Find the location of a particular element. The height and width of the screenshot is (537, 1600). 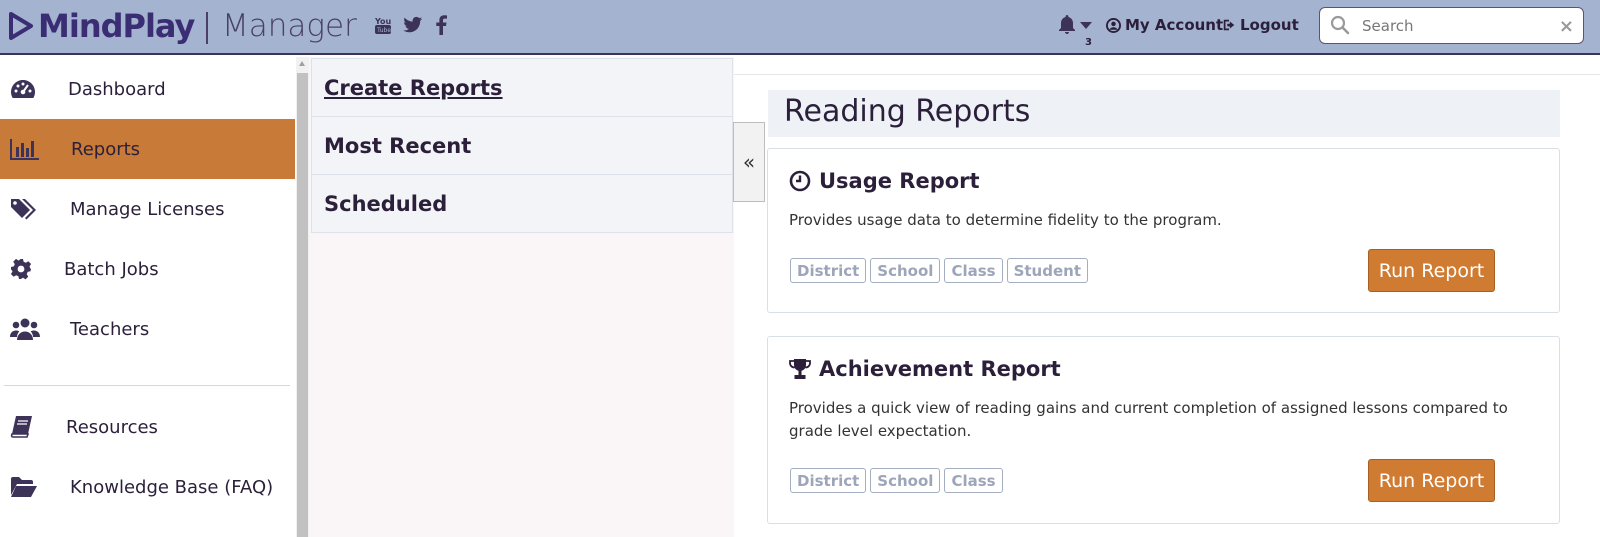

trophy-icon is located at coordinates (800, 369).